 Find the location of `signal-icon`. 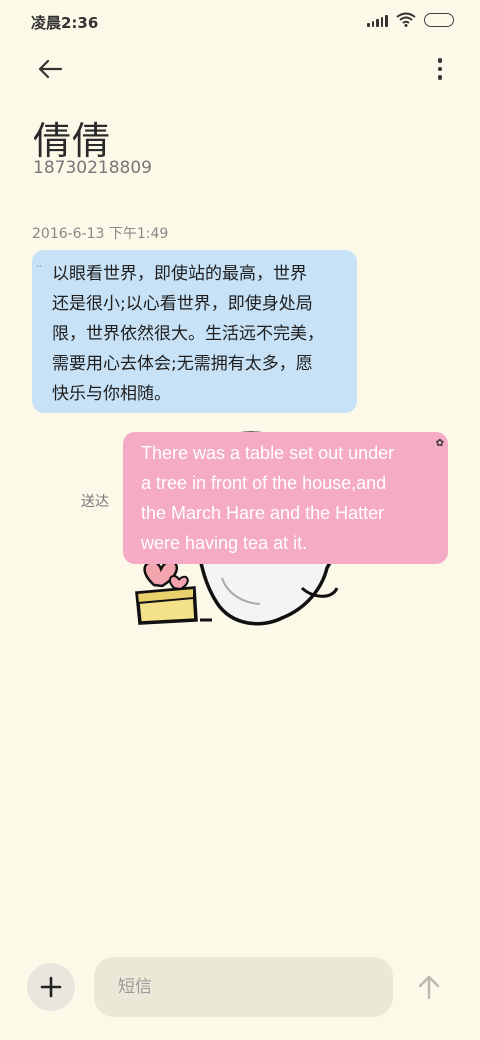

signal-icon is located at coordinates (377, 20).